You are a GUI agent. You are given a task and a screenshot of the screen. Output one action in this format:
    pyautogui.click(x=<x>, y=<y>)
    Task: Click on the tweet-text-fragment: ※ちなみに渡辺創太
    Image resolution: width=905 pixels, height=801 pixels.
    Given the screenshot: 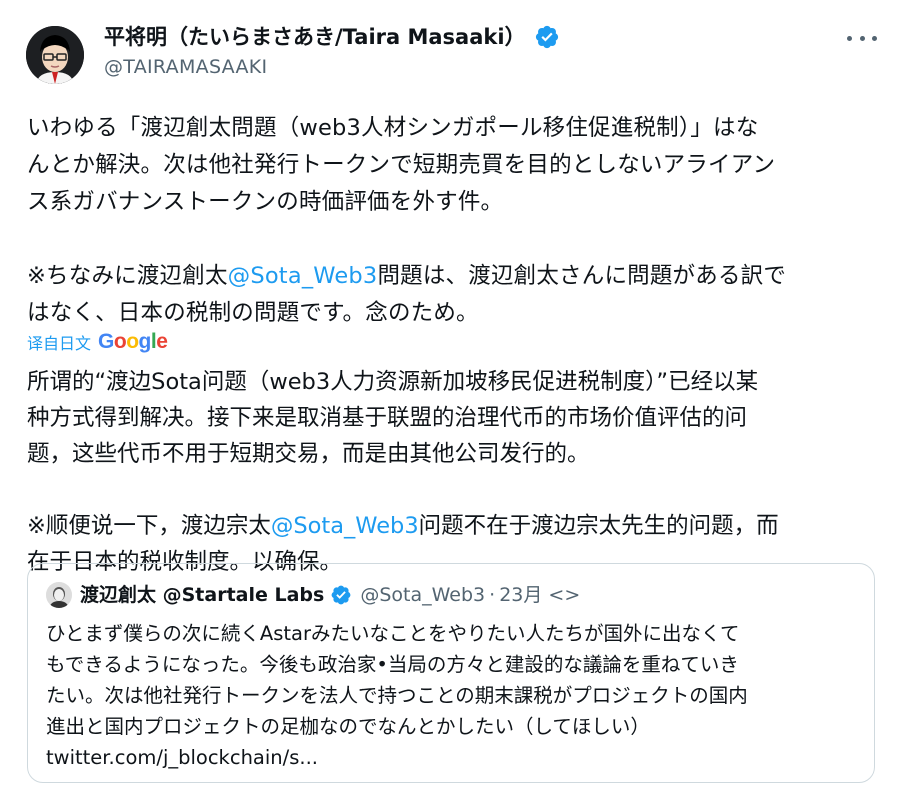 What is the action you would take?
    pyautogui.click(x=127, y=276)
    